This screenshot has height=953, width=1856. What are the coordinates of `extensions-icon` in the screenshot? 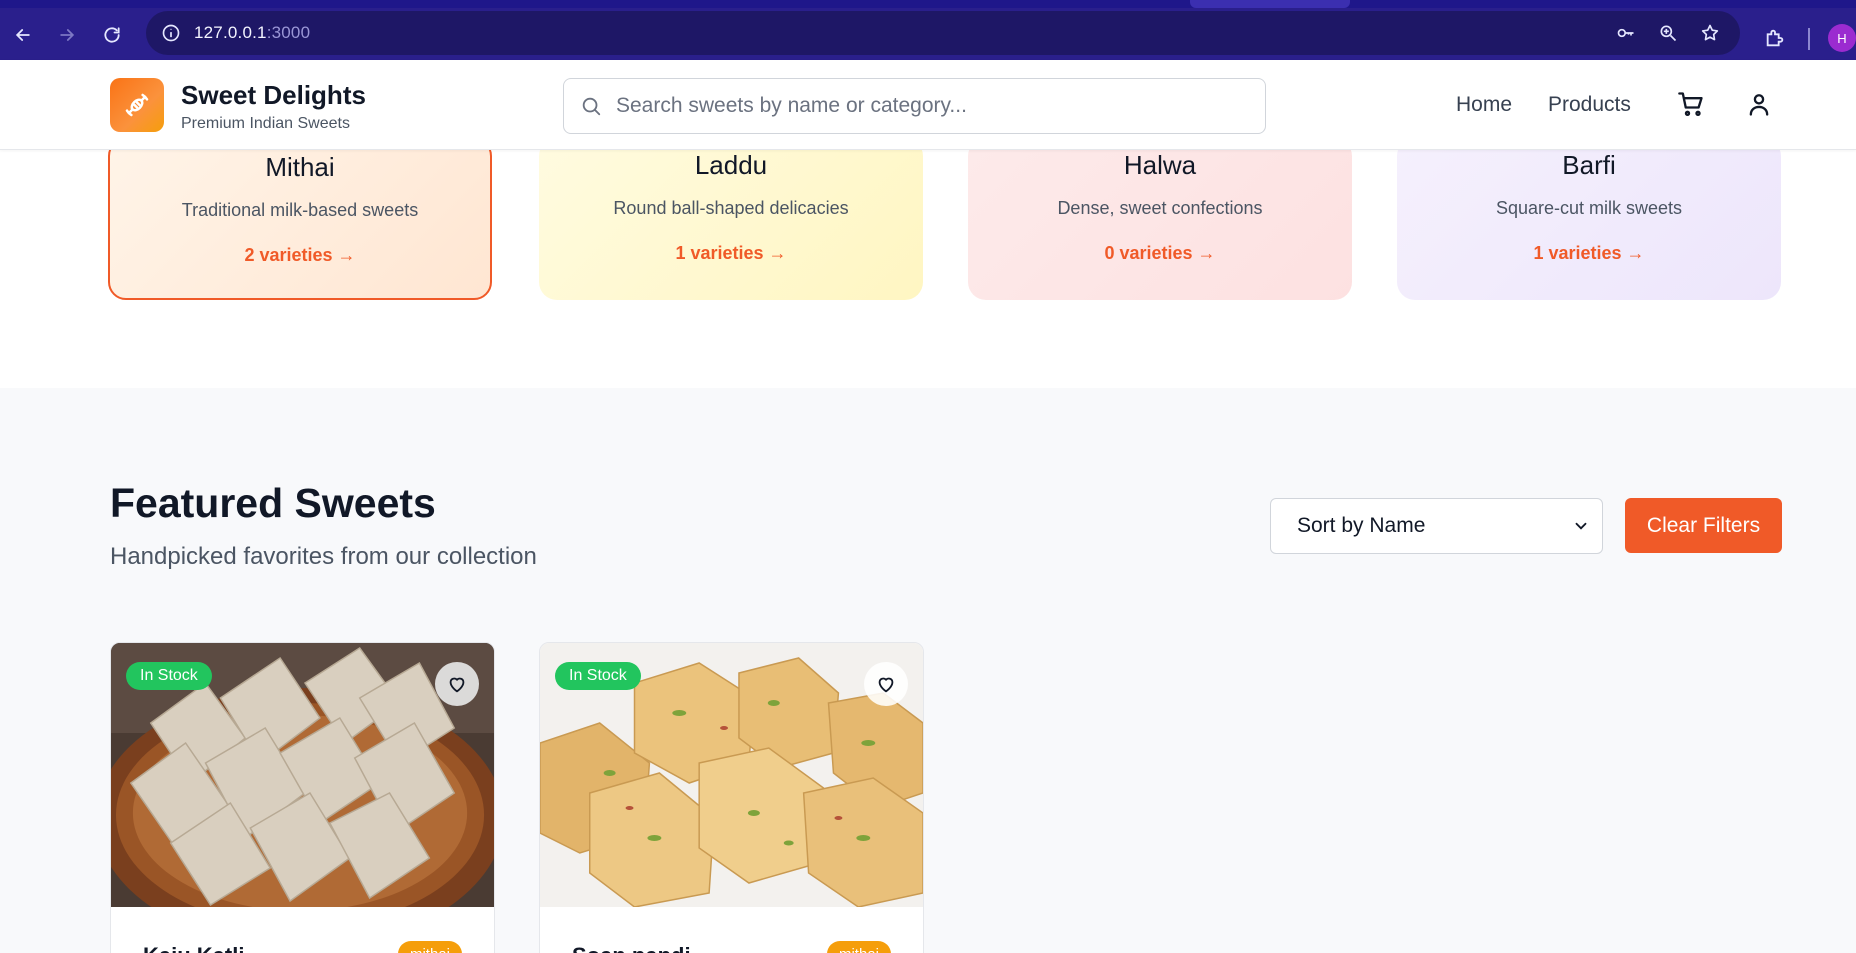 It's located at (1775, 38).